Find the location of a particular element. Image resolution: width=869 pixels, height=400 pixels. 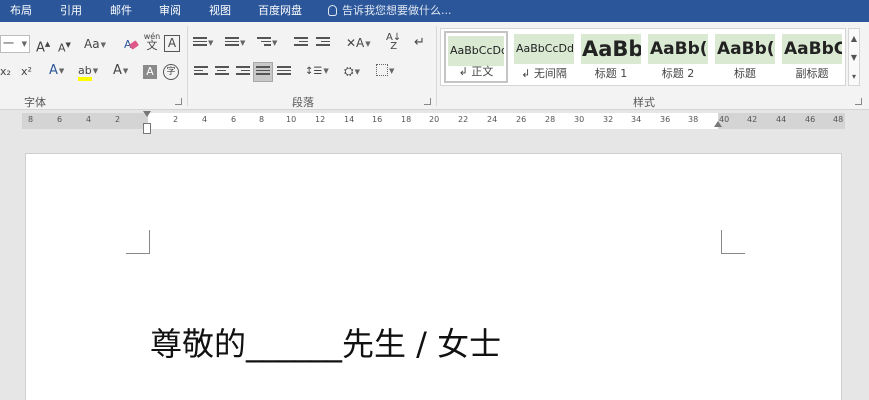

right-indent-marker is located at coordinates (718, 124).